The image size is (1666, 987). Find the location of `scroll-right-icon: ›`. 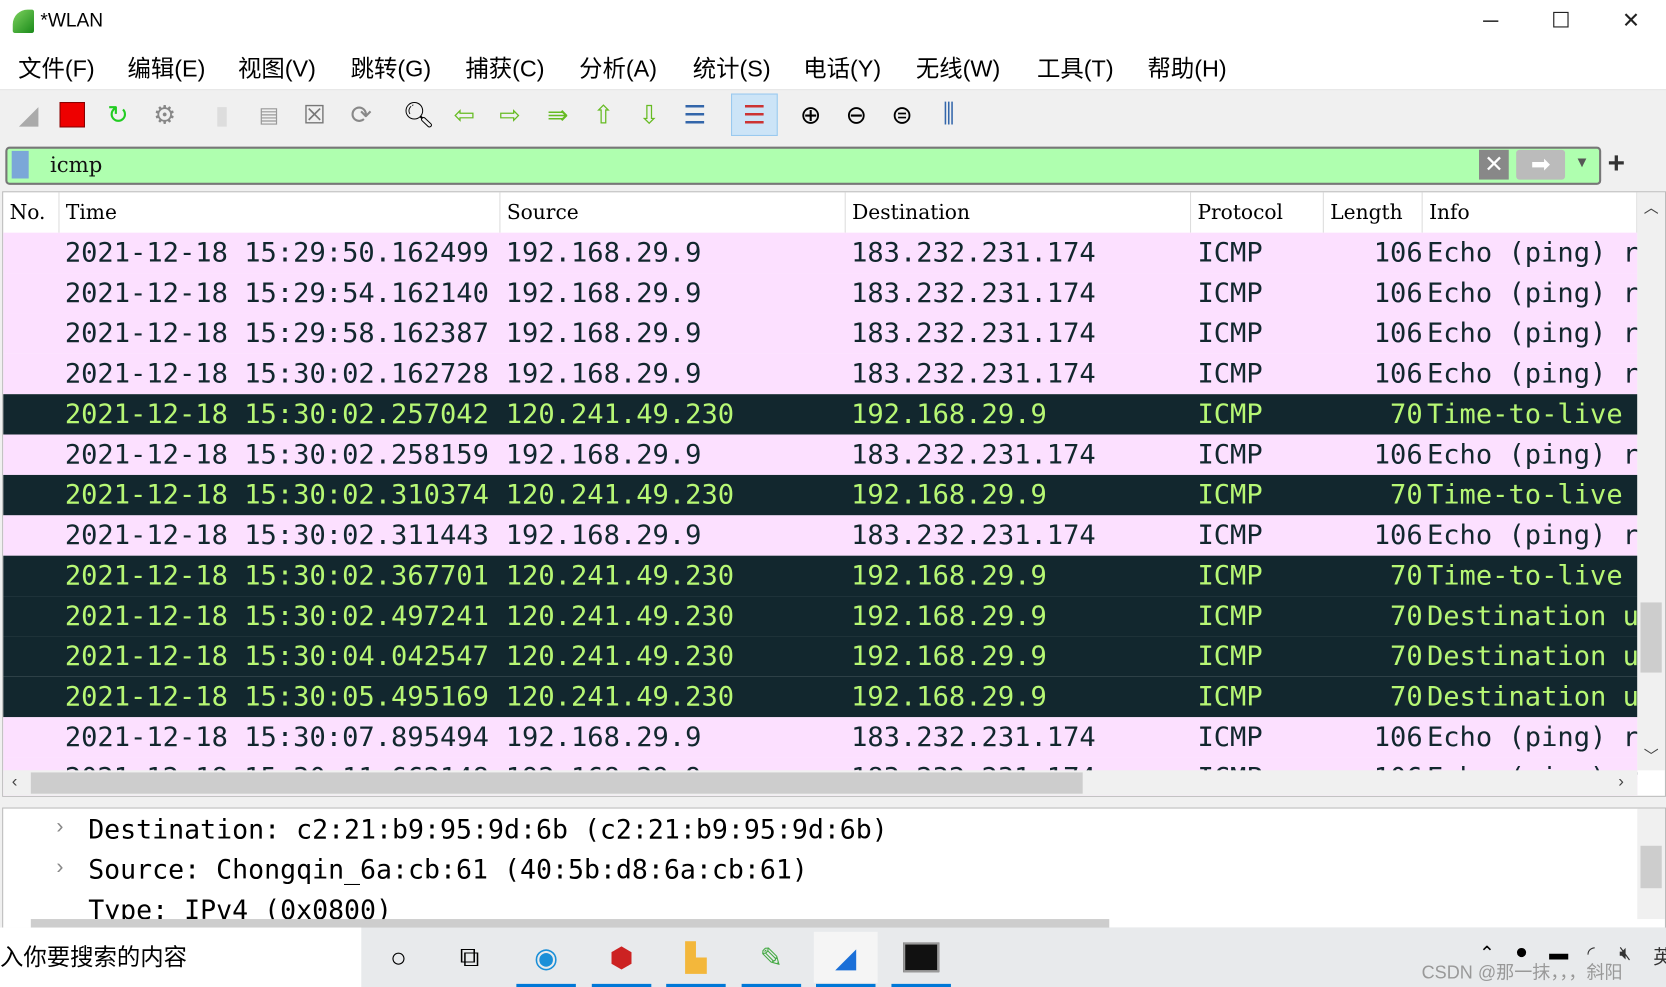

scroll-right-icon: › is located at coordinates (1621, 781).